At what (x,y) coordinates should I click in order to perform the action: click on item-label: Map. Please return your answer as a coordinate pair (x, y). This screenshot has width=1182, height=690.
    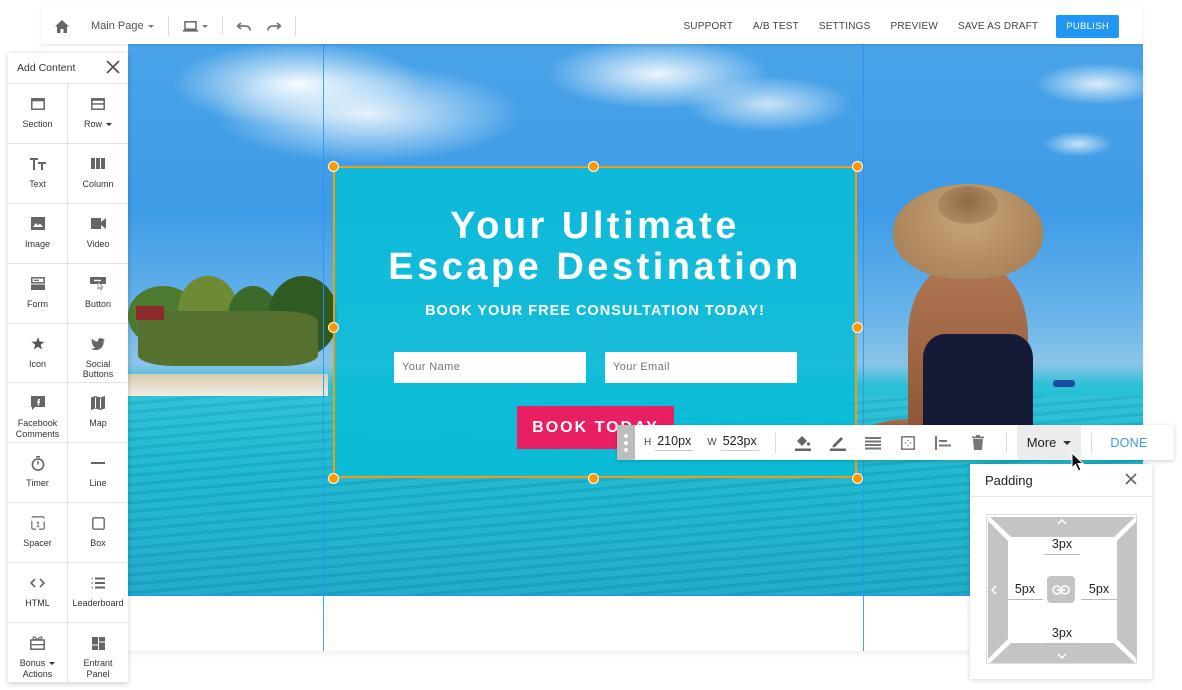
    Looking at the image, I should click on (98, 423).